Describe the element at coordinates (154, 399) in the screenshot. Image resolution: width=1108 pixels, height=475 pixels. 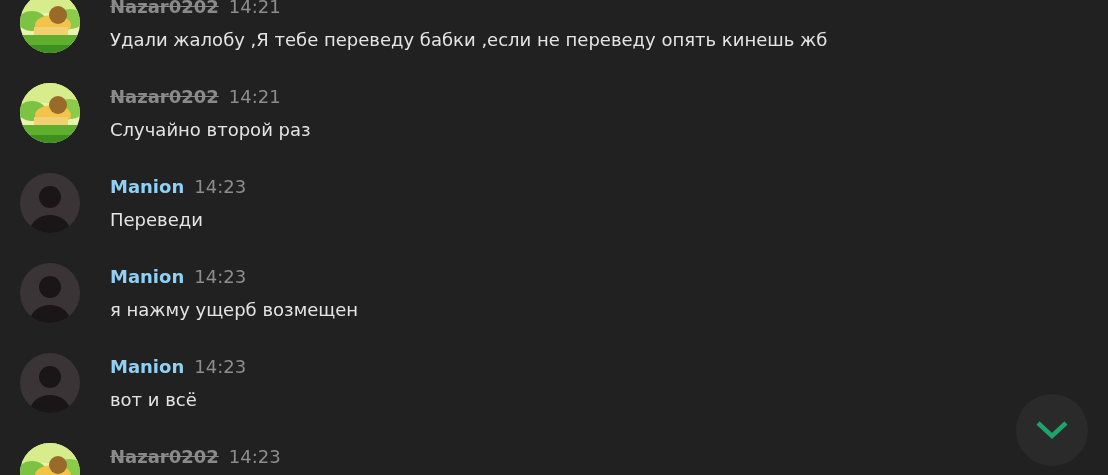
I see `message-text: вот и всё` at that location.